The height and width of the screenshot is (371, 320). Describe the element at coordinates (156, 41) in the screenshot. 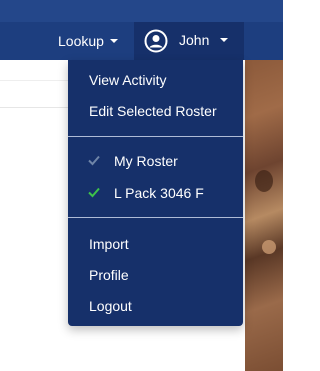

I see `user-circle-icon` at that location.